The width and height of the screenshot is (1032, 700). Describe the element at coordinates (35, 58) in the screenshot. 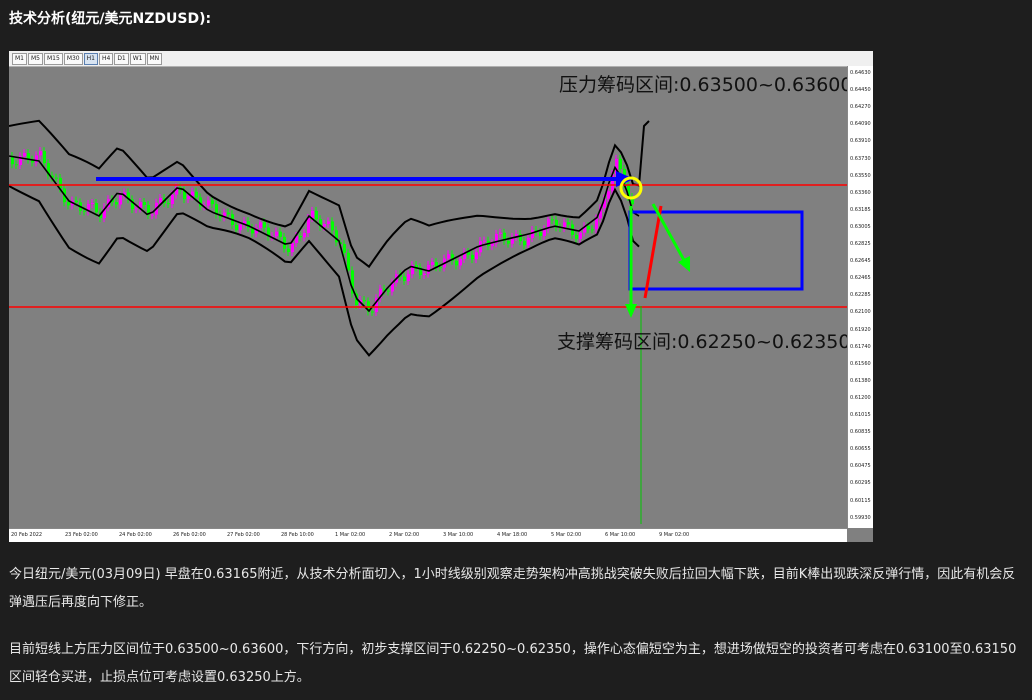

I see `timeframe-button-m5: M5` at that location.